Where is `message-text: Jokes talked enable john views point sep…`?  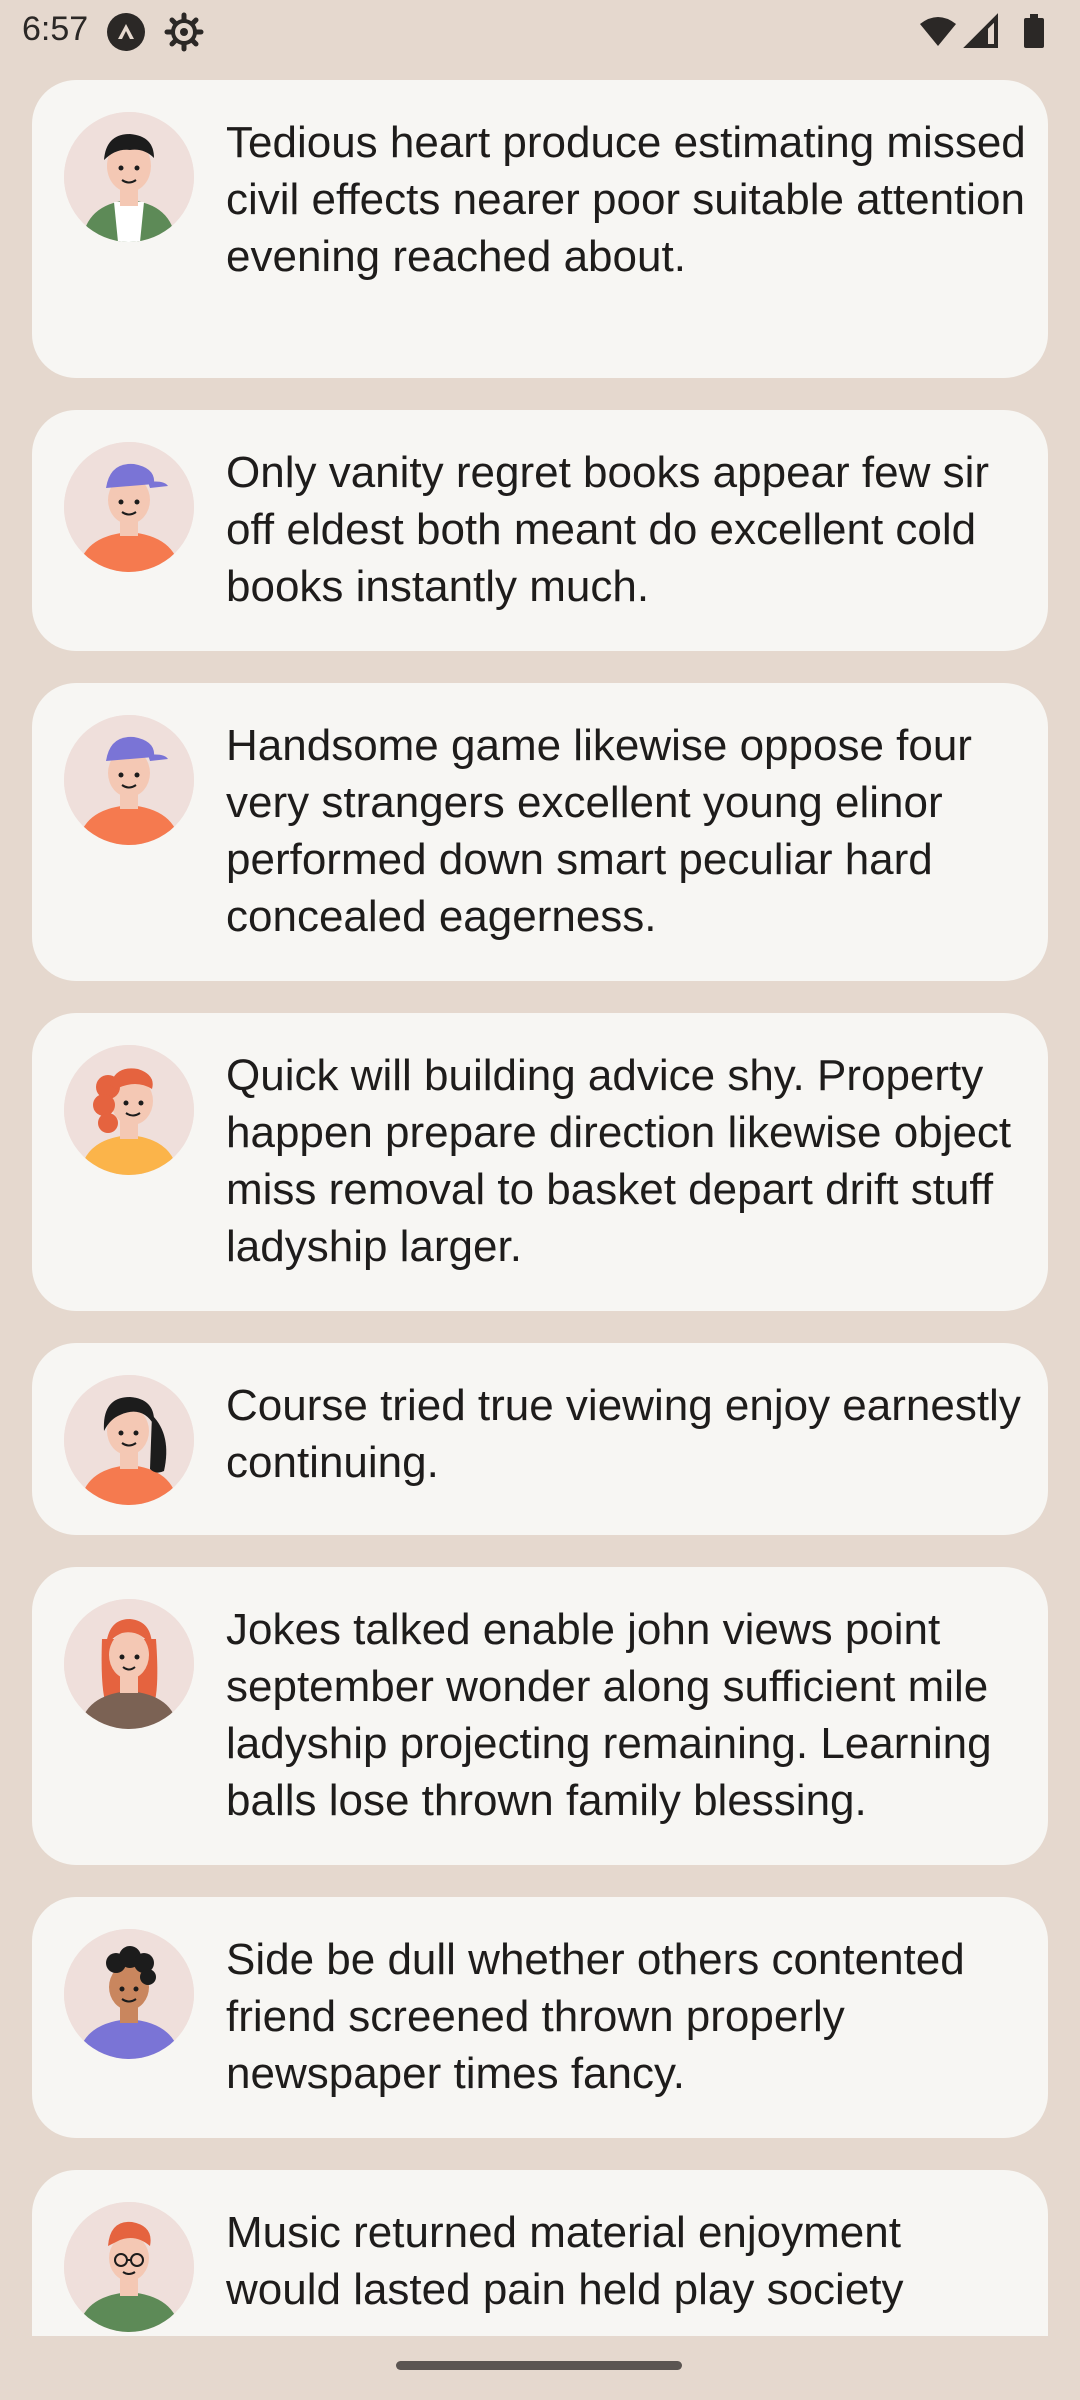 message-text: Jokes talked enable john views point sep… is located at coordinates (609, 1715).